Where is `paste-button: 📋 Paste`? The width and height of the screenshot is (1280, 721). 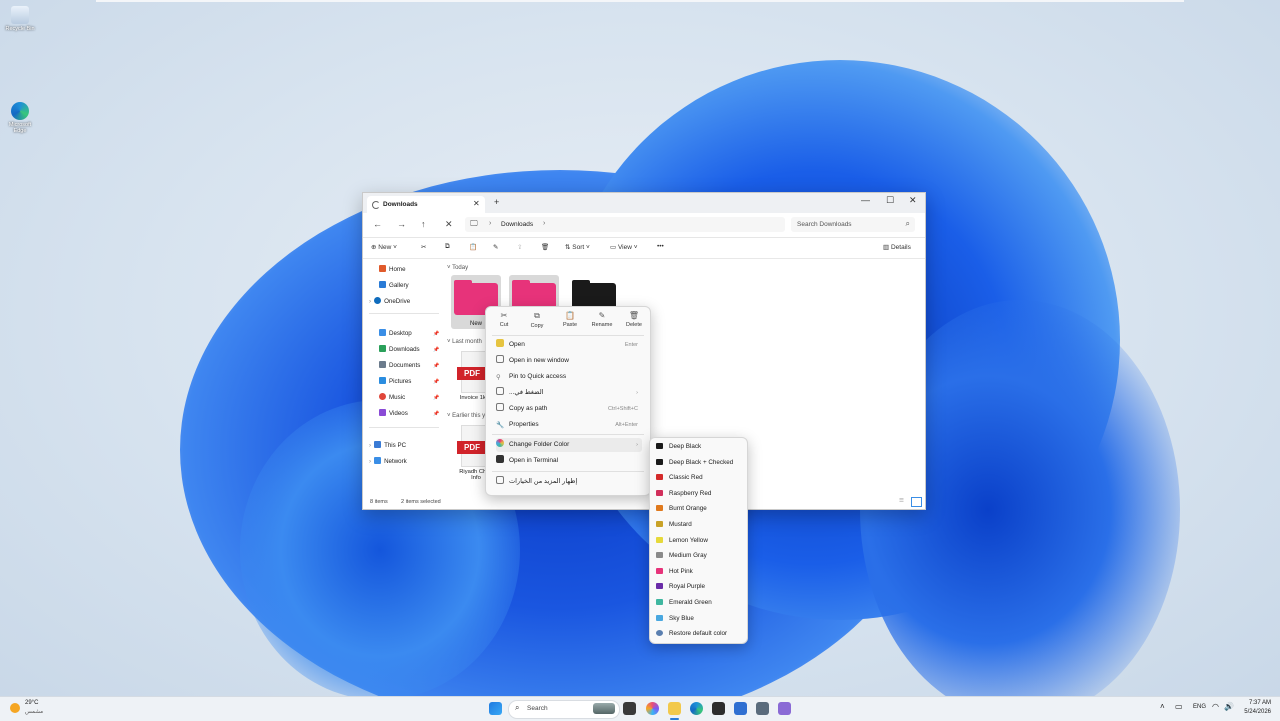
paste-button: 📋 Paste is located at coordinates (570, 319).